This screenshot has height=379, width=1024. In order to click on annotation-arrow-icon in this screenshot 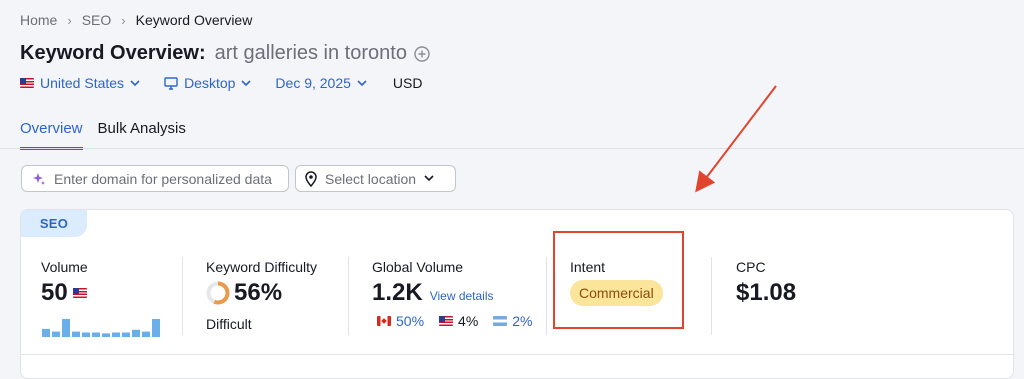, I will do `click(736, 139)`.